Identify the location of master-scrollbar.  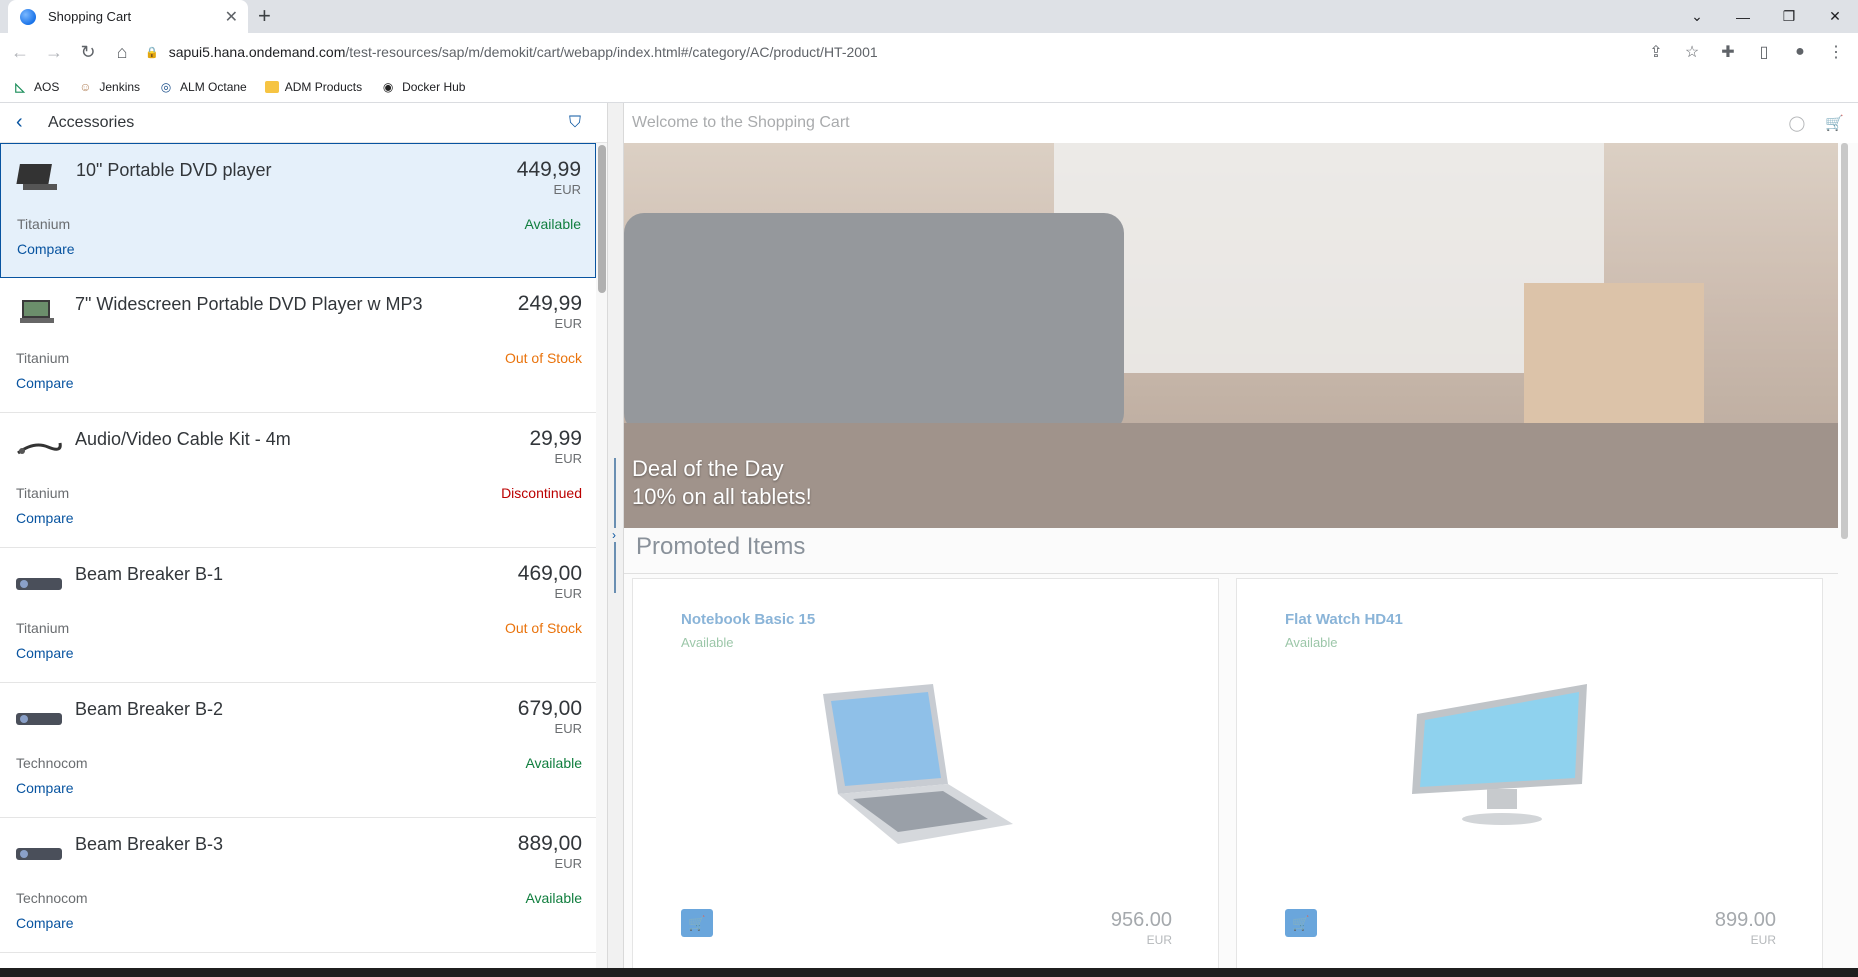
(601, 555).